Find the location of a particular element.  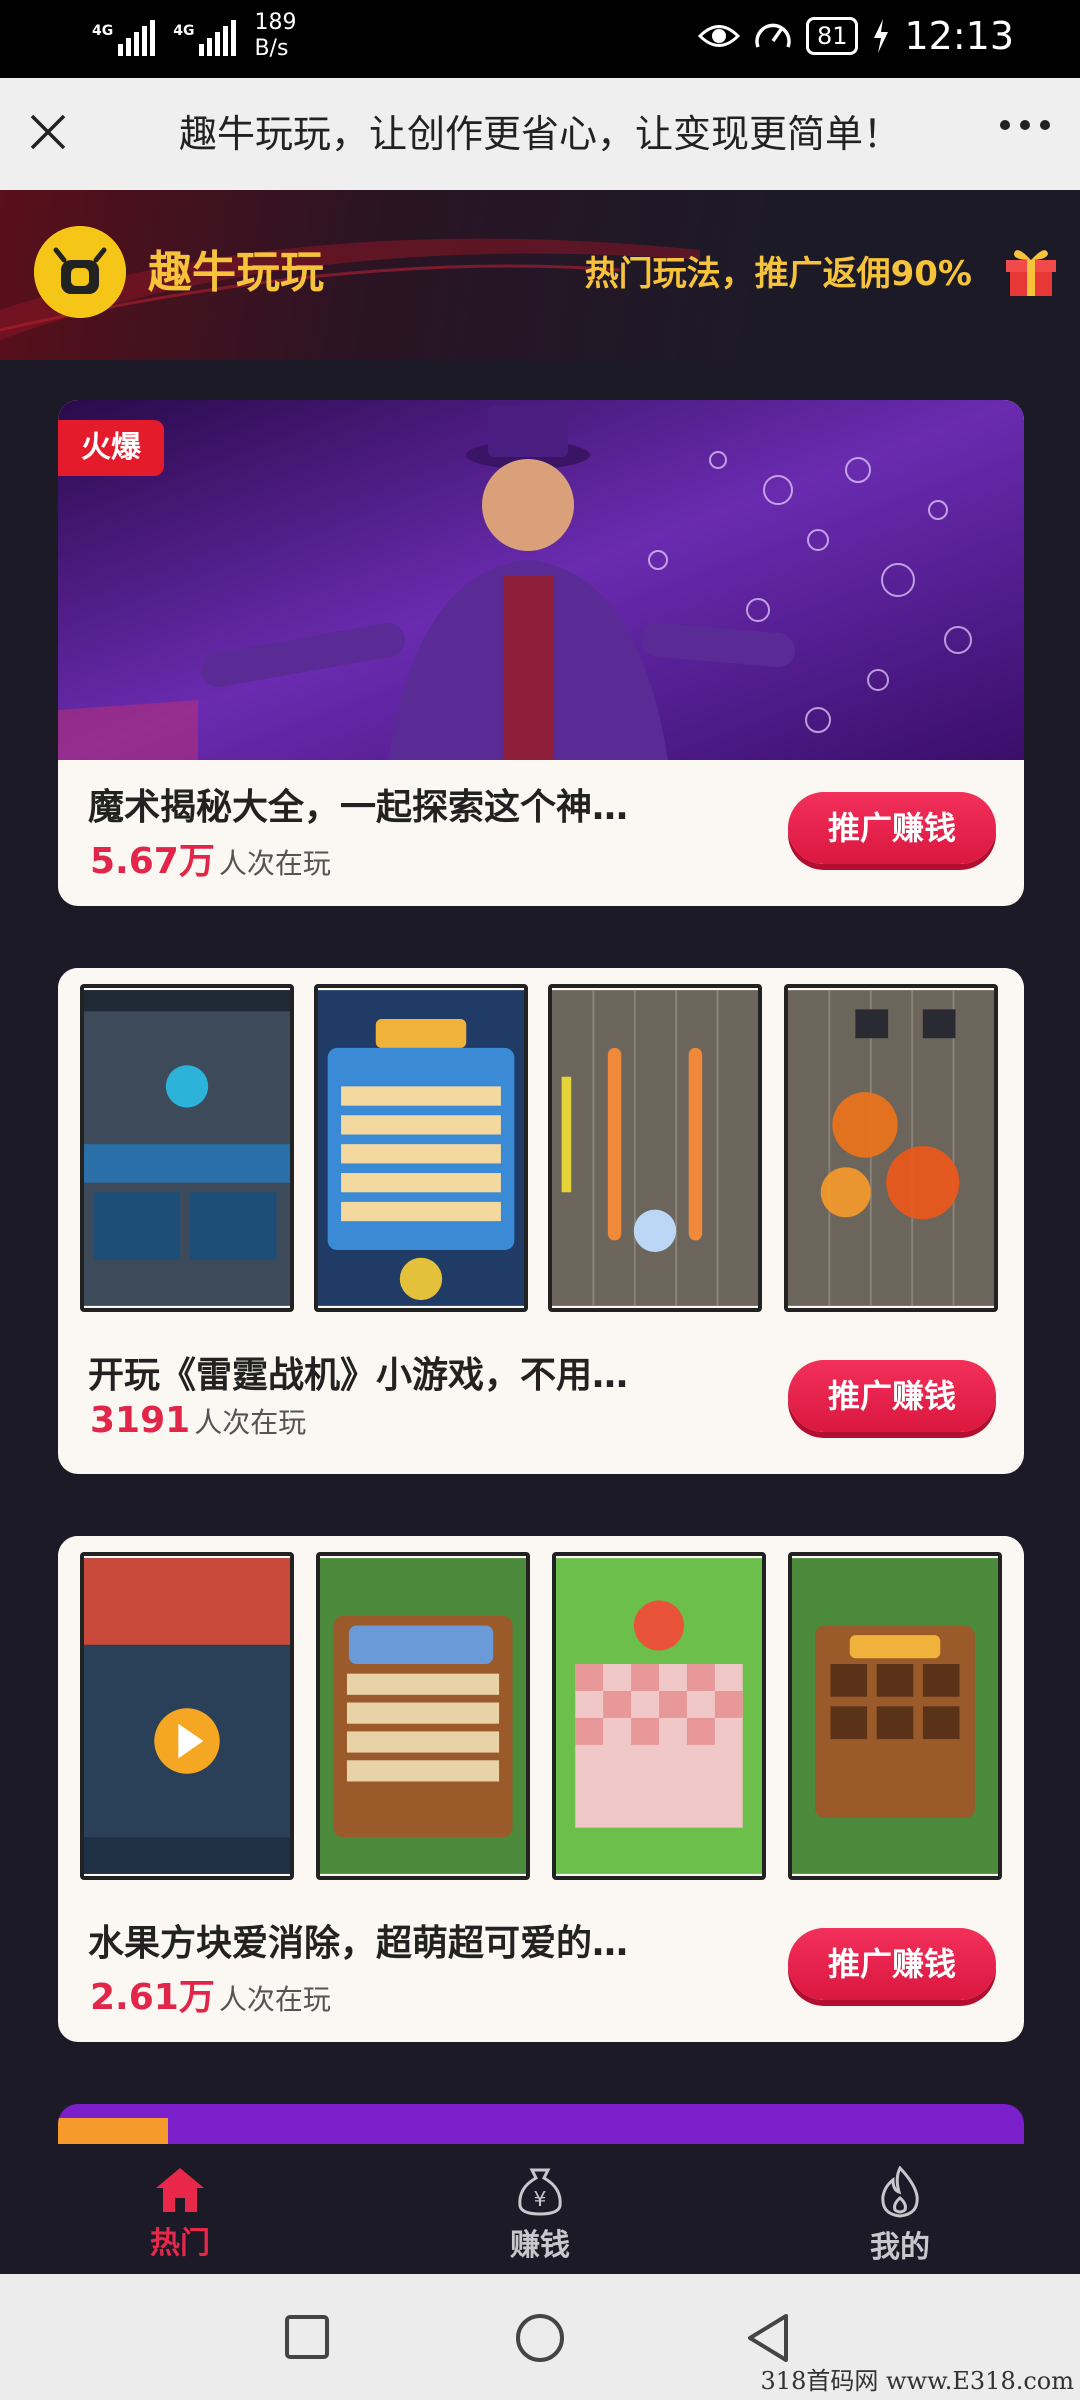

title-bar: 趣牛玩玩，让创作更省心，让变现更简单！ is located at coordinates (540, 134).